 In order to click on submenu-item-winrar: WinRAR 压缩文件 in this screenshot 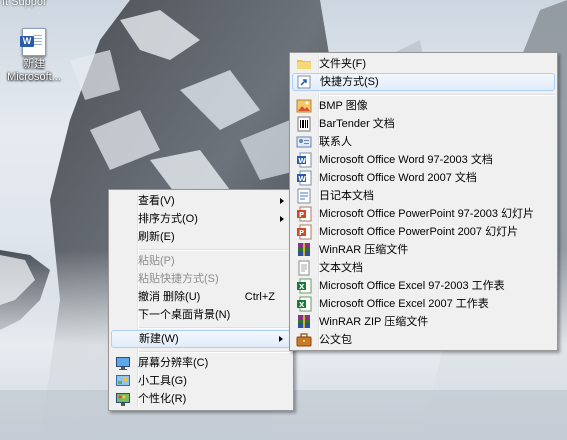, I will do `click(423, 250)`.